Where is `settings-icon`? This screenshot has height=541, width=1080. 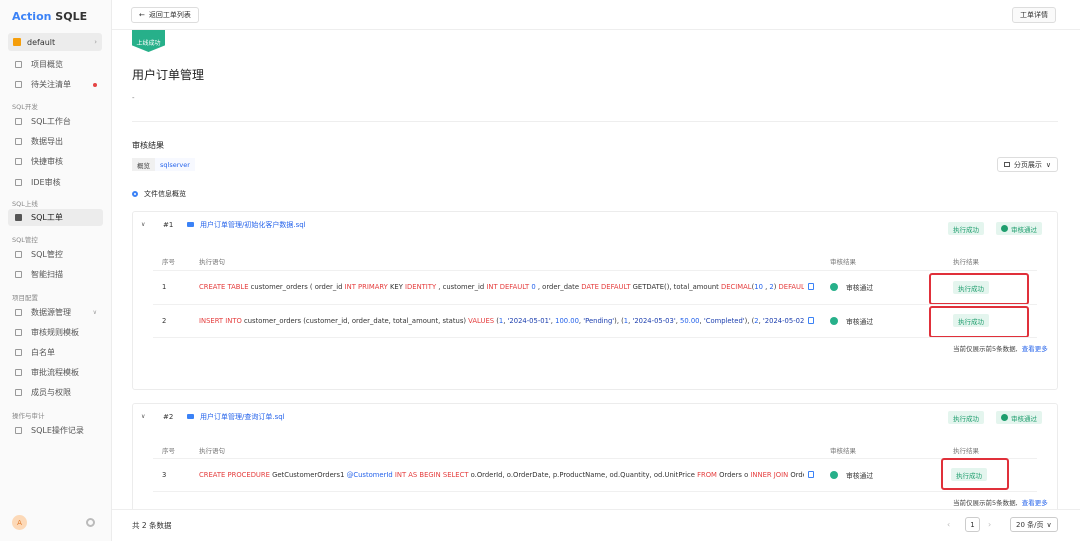
settings-icon is located at coordinates (90, 522).